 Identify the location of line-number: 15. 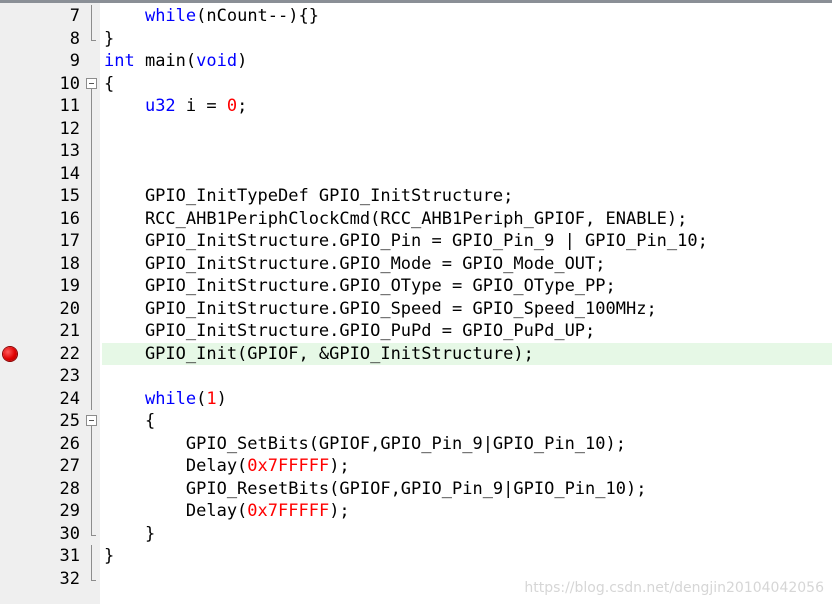
(69, 196).